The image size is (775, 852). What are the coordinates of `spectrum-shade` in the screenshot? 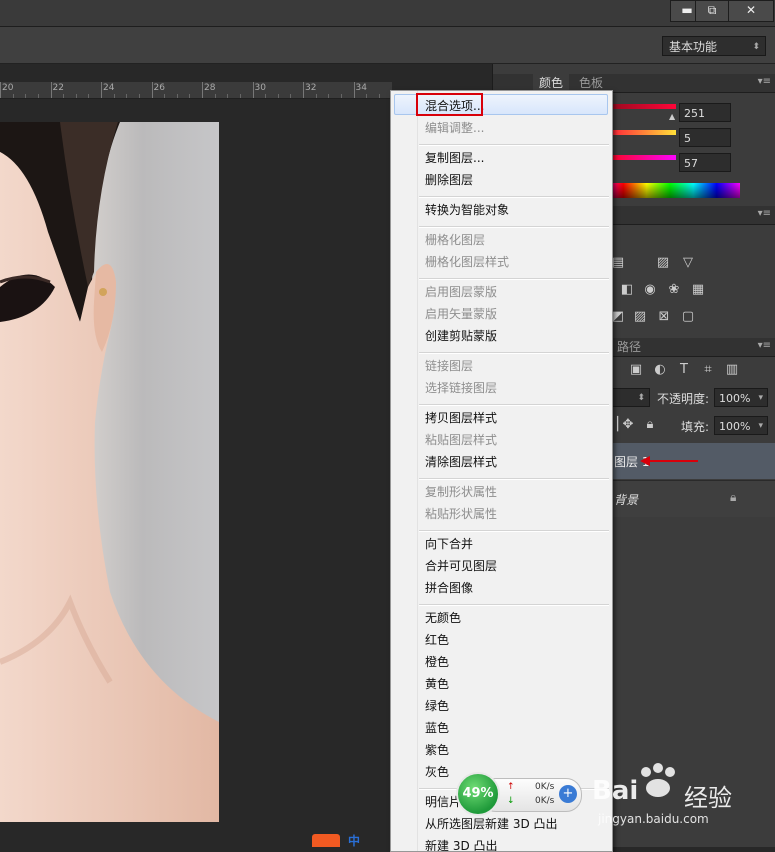 It's located at (670, 190).